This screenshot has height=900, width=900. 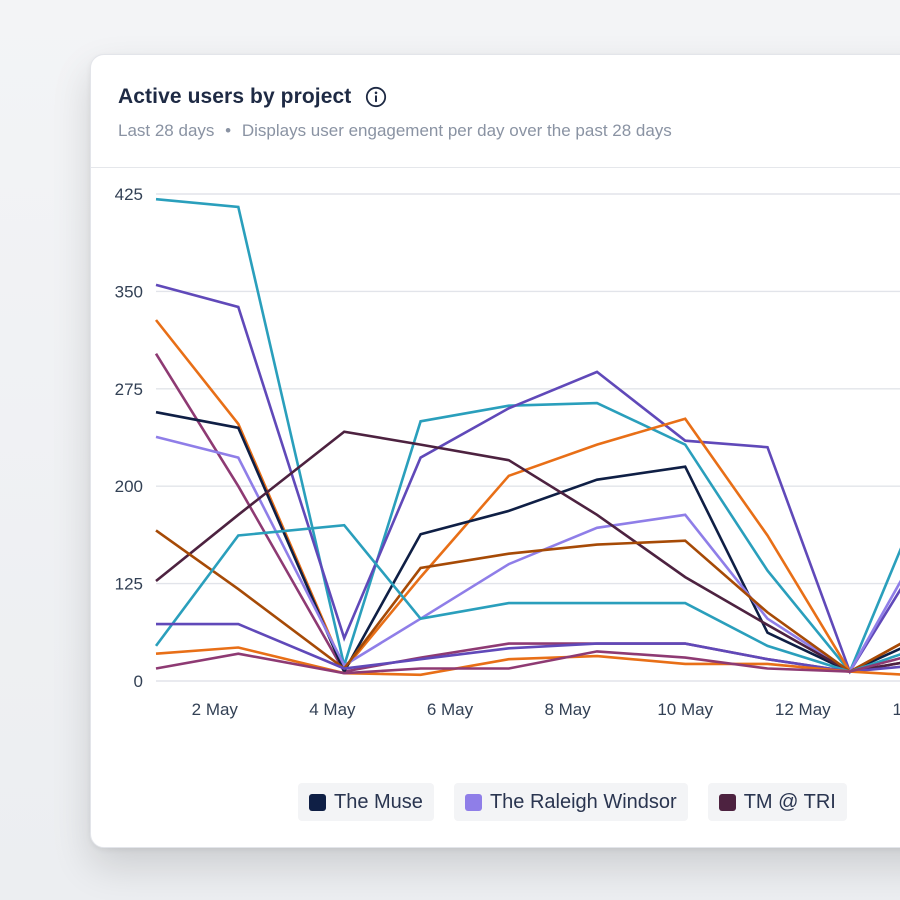 I want to click on x-axis-ticks: 2 May 4 May 6 May 8 May 10 May 12 May 14 May, so click(x=546, y=709).